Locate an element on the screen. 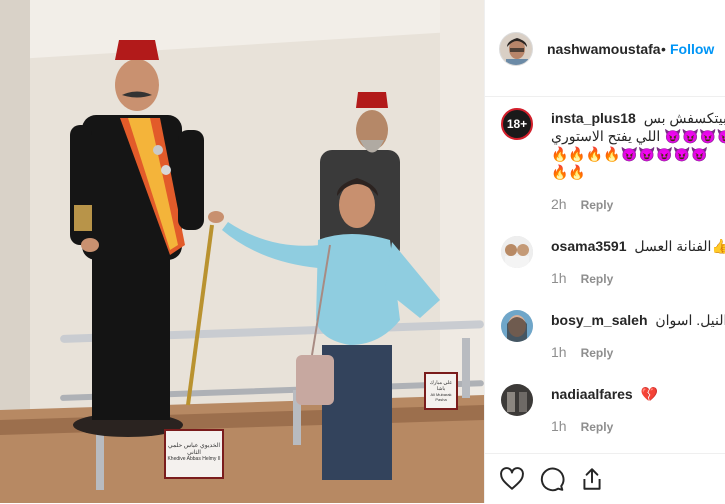 Image resolution: width=725 pixels, height=504 pixels. comment-first-line: bosy_m_saleh ف النيل. اسوان is located at coordinates (638, 320).